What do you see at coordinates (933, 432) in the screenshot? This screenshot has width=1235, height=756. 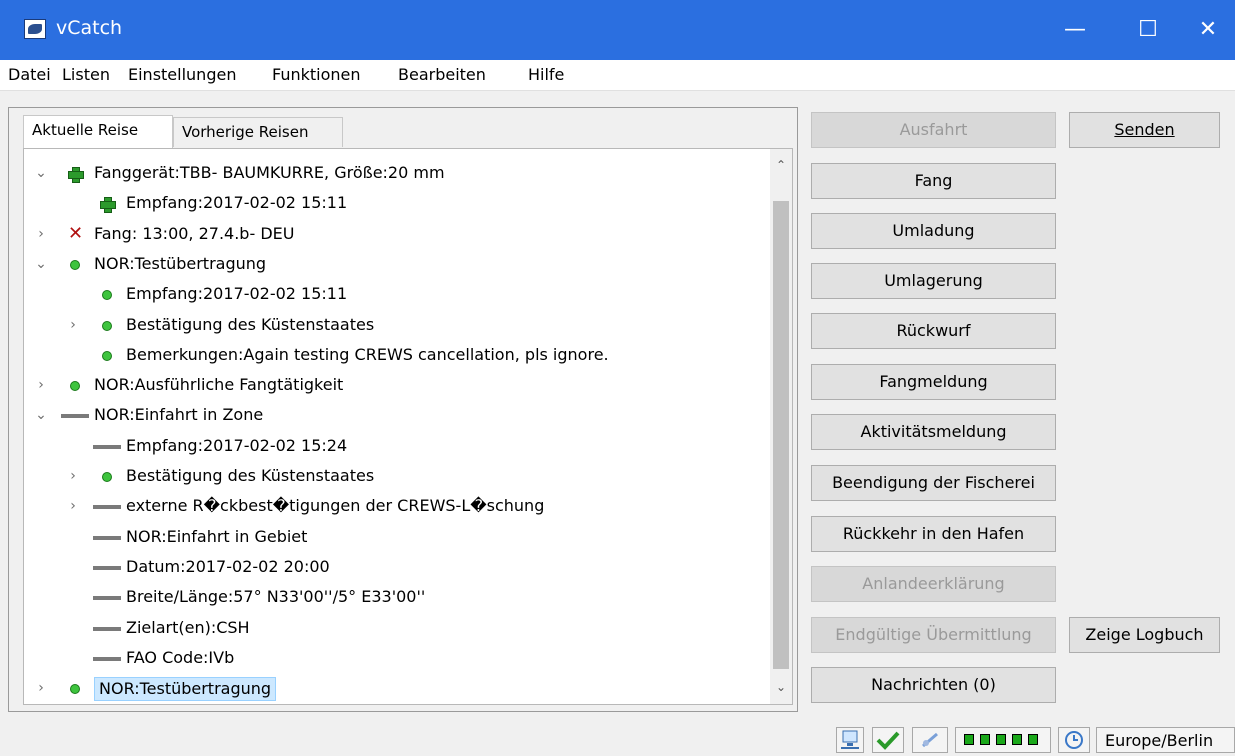 I see `aktivitaetsmeldung-button: Aktivitätsmeldung` at bounding box center [933, 432].